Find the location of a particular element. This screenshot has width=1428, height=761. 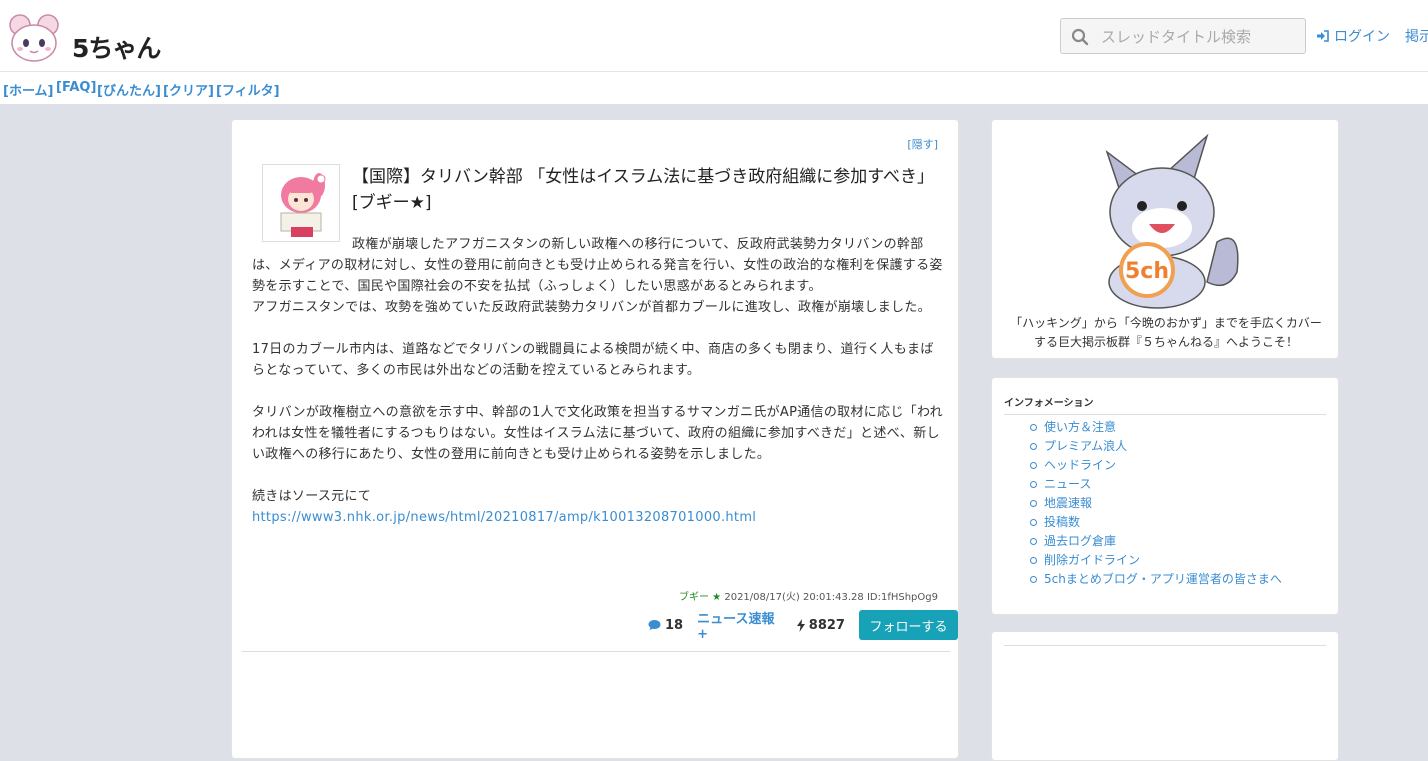

info-divider is located at coordinates (1165, 414).